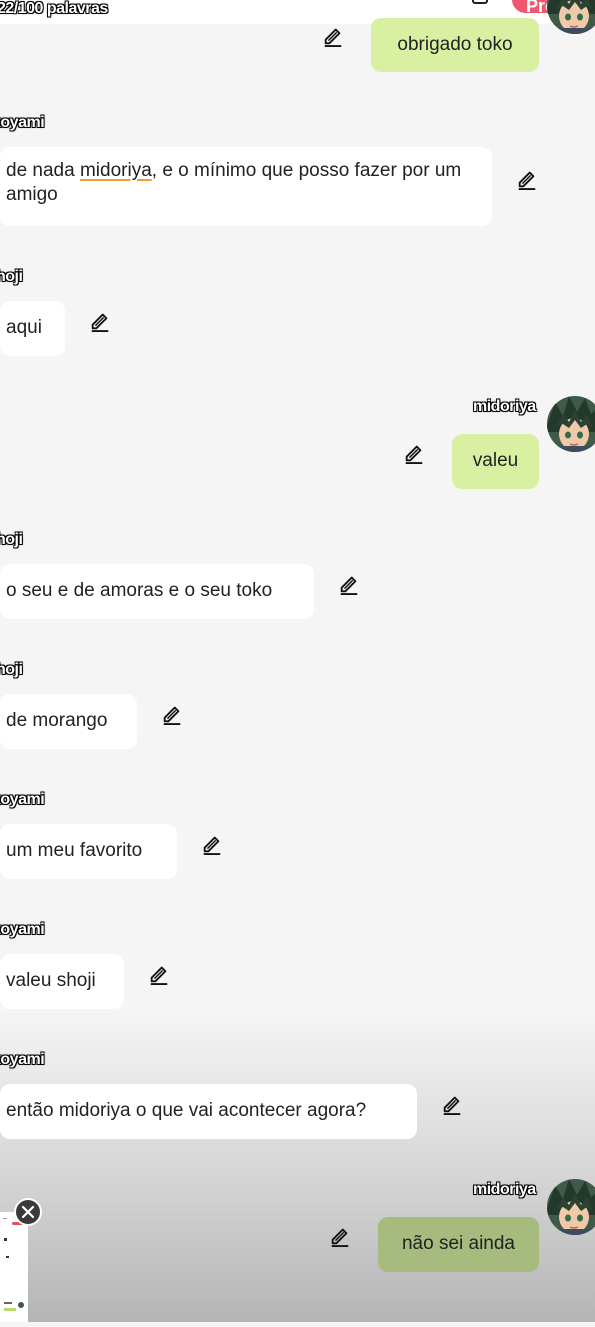 The height and width of the screenshot is (1327, 595). I want to click on spellcheck-word: midoriya, so click(116, 170).